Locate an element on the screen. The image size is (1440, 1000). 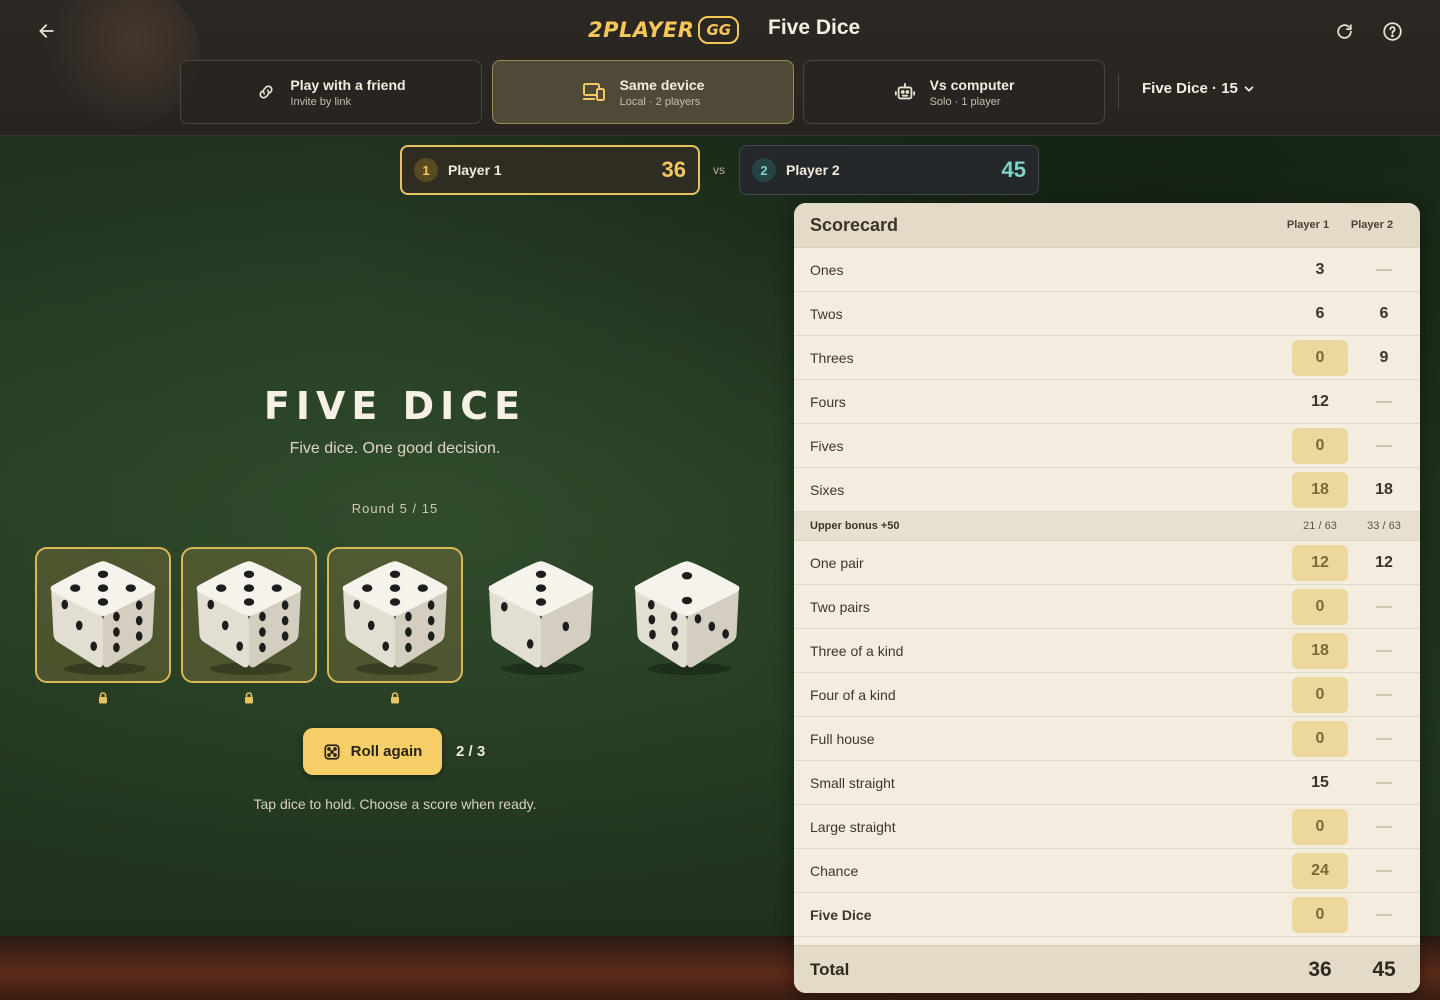
score-option-chip: 24 is located at coordinates (1320, 870).